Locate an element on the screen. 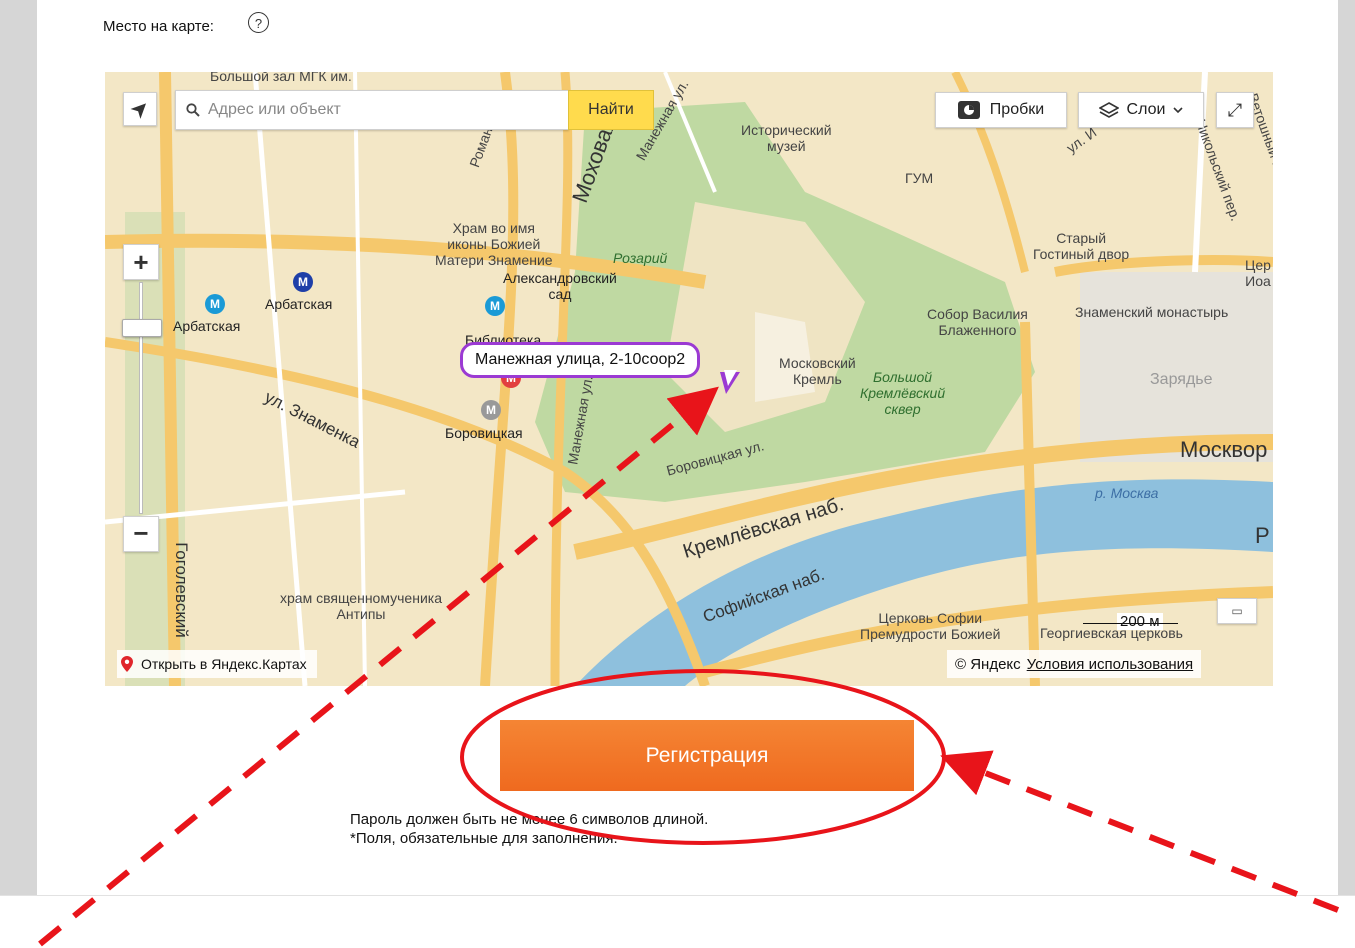 The width and height of the screenshot is (1355, 948). layers-icon is located at coordinates (1108, 110).